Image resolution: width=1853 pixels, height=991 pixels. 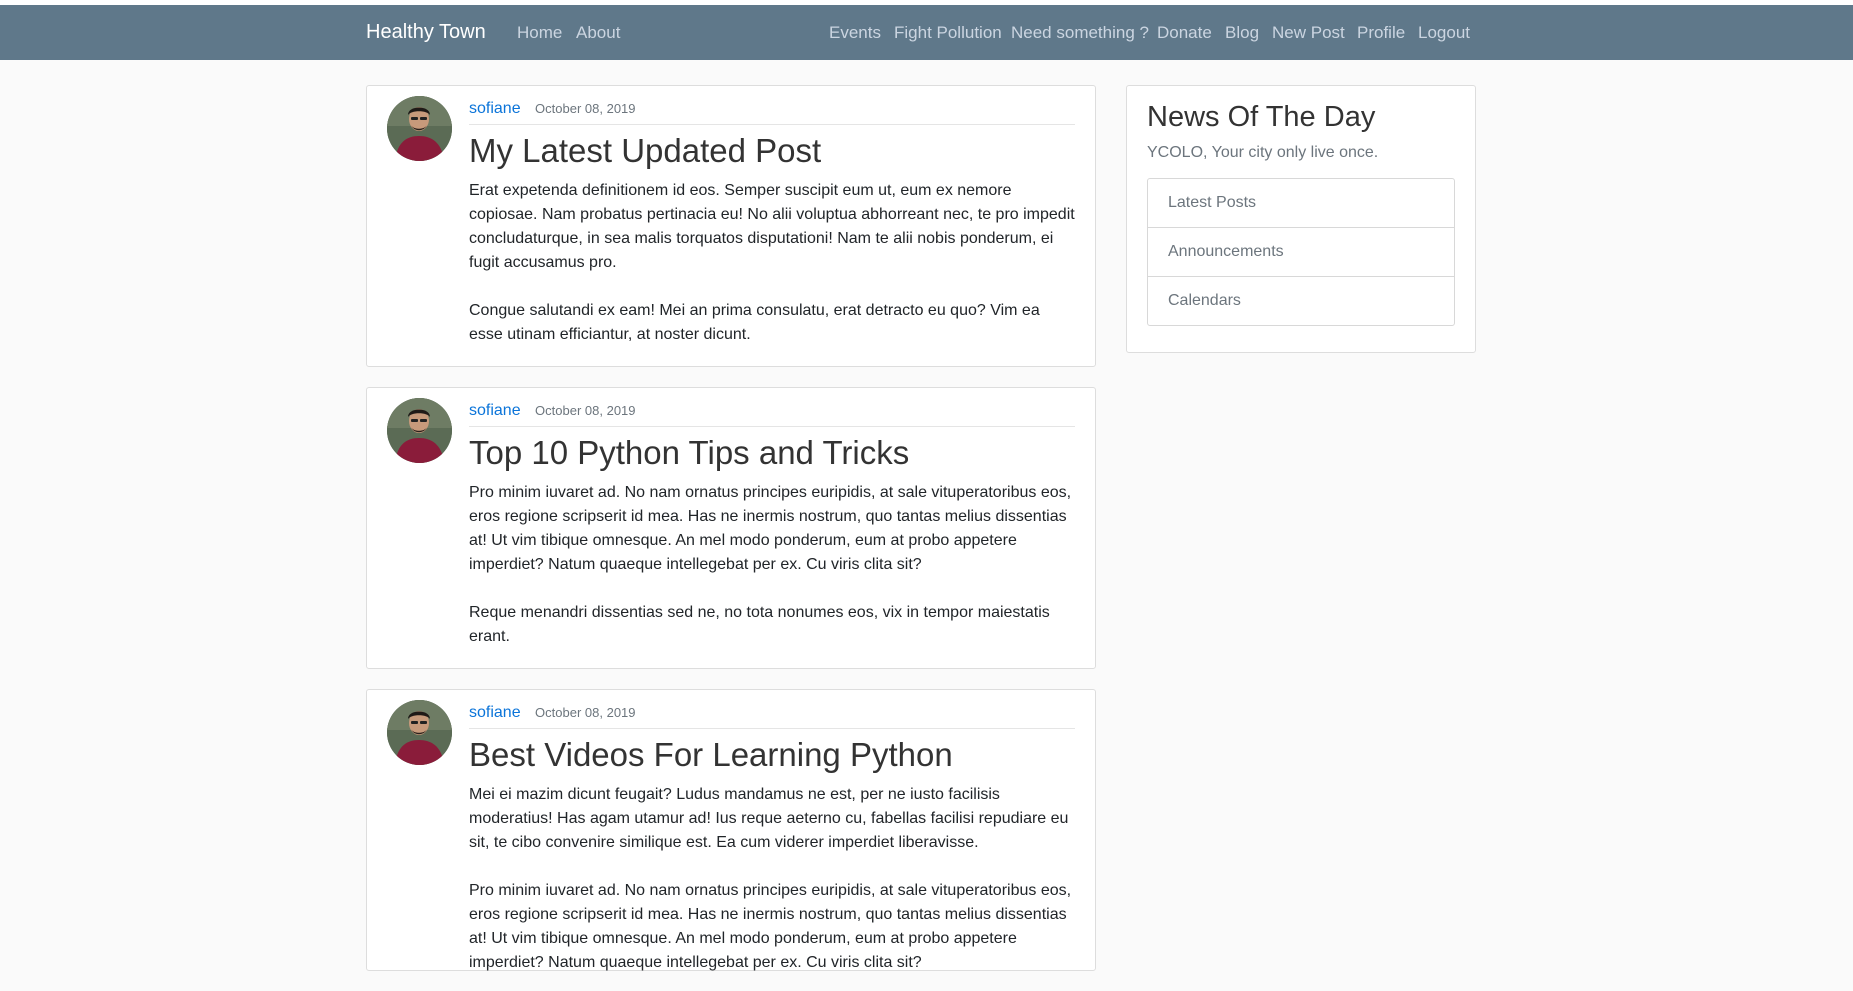 I want to click on sidebar-title: News Of The Day, so click(x=1261, y=117).